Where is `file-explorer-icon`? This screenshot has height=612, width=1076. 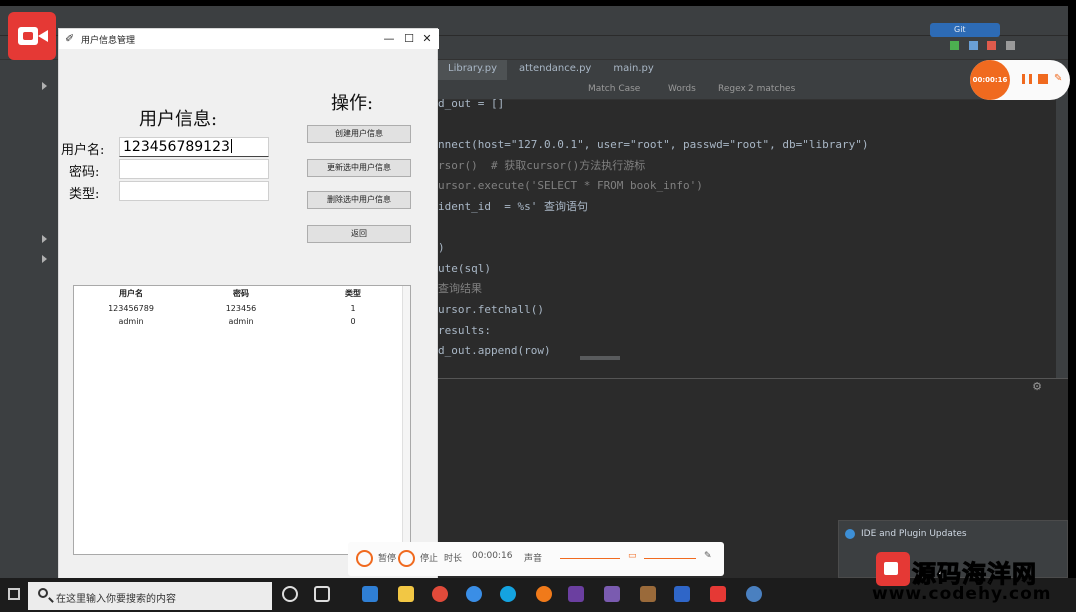
file-explorer-icon is located at coordinates (406, 594).